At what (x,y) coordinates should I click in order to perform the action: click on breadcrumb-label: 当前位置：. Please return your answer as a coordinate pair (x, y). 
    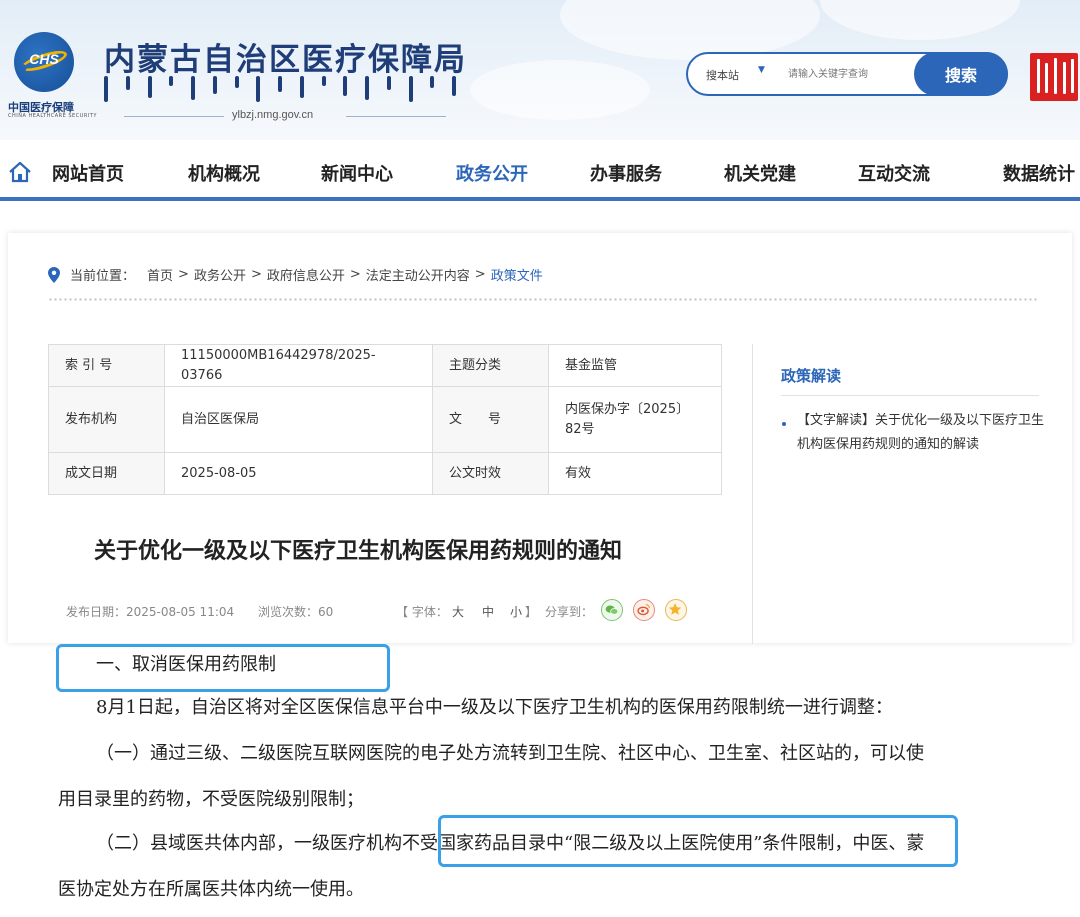
    Looking at the image, I should click on (103, 276).